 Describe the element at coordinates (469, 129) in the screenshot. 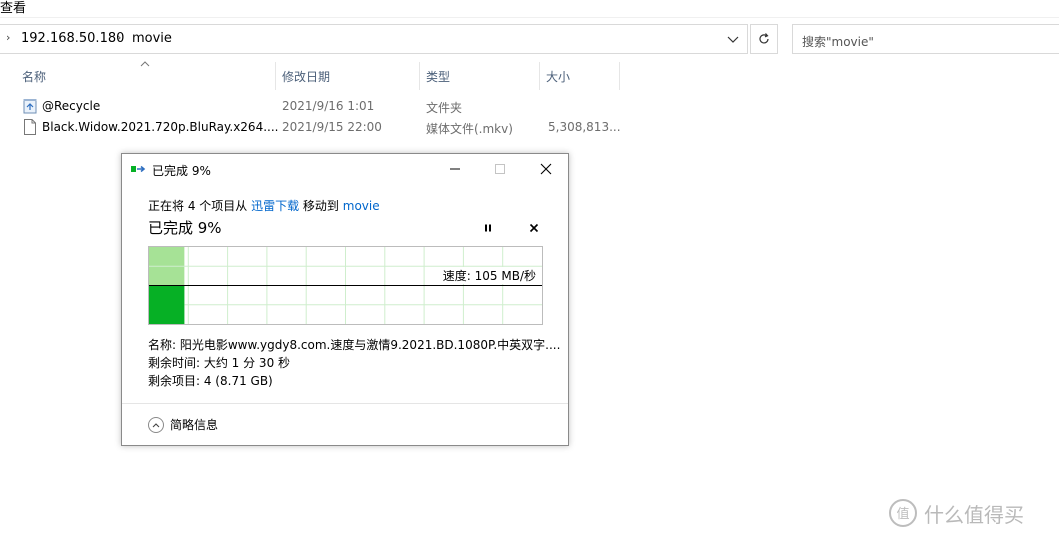

I see `file-type: 媒体文件(.mkv)` at that location.